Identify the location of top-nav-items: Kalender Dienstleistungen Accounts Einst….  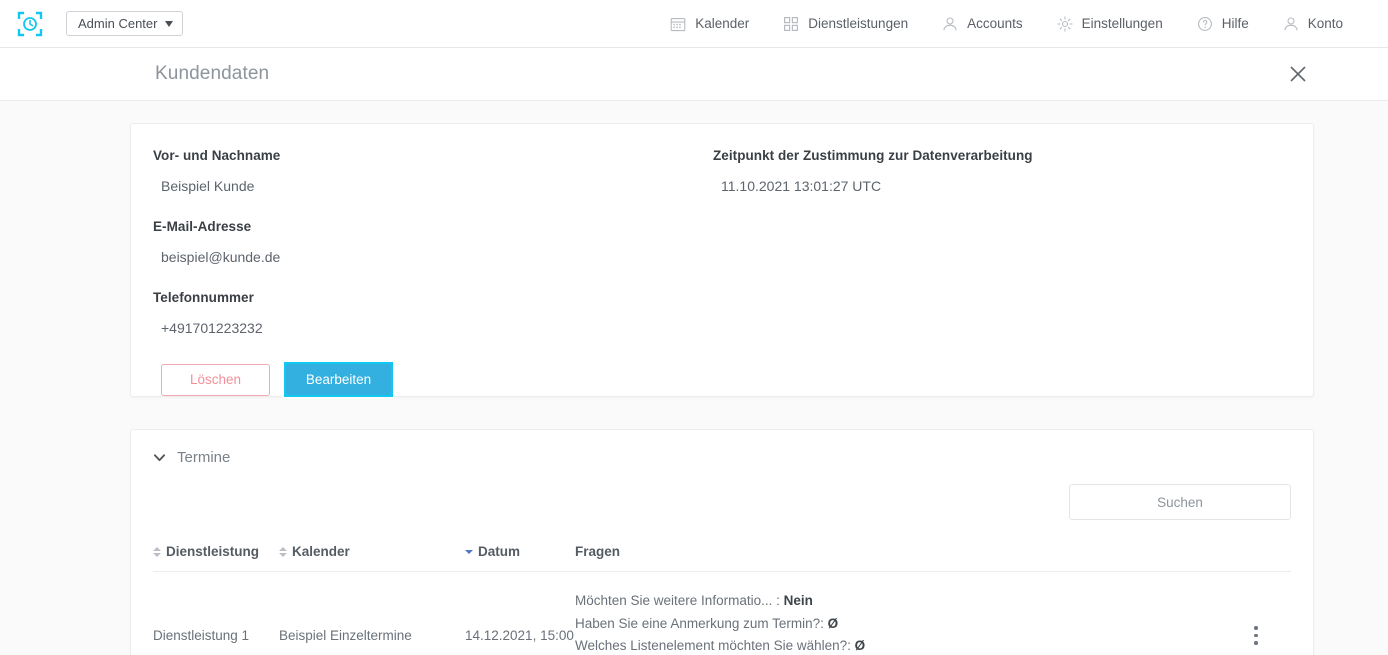
(1020, 24).